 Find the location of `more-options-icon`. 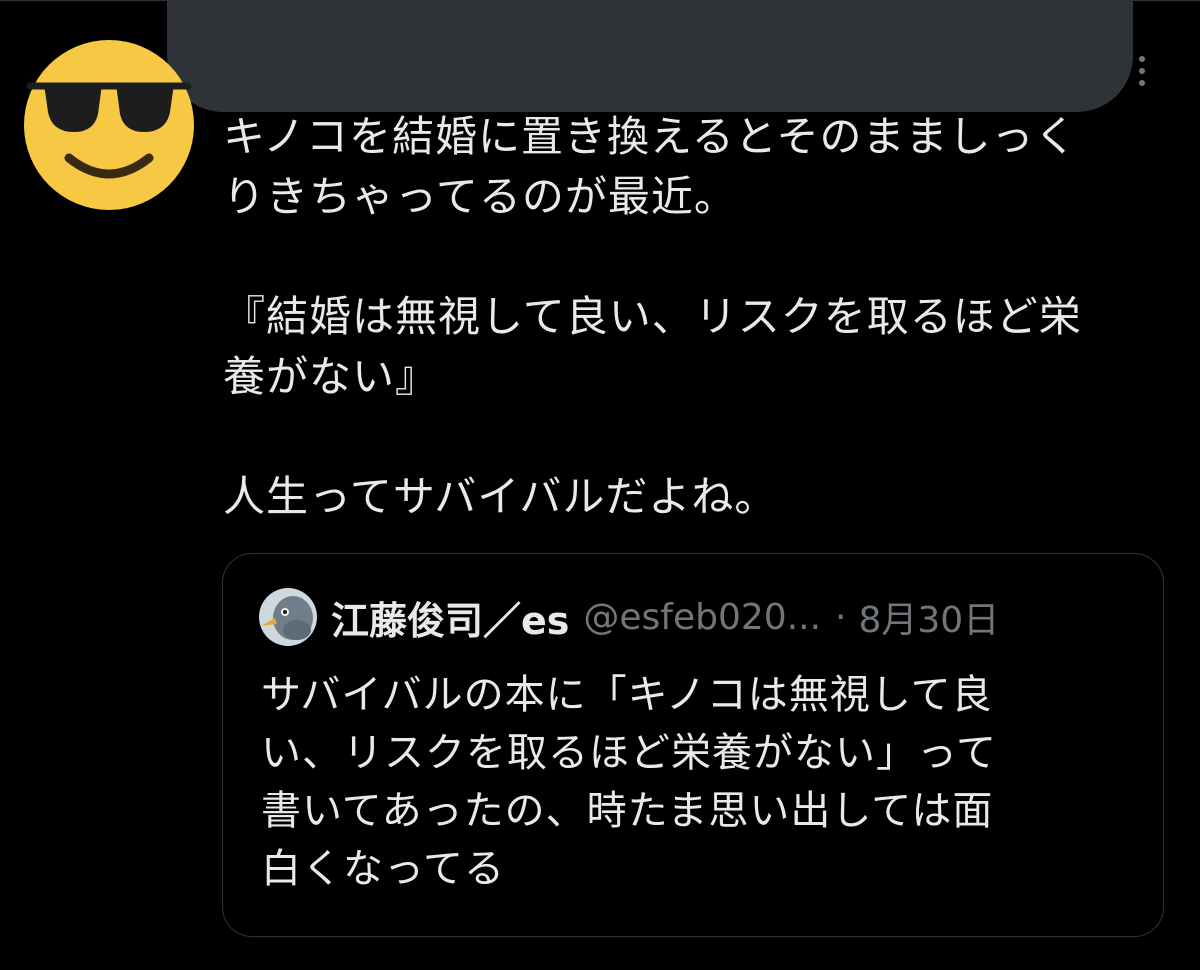

more-options-icon is located at coordinates (1142, 76).